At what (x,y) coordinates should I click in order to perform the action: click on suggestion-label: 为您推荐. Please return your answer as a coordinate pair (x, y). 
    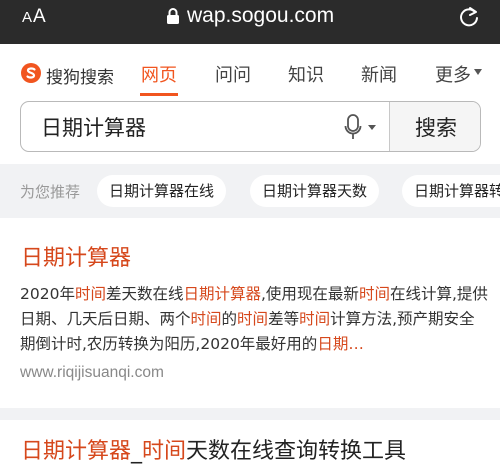
    Looking at the image, I should click on (50, 192).